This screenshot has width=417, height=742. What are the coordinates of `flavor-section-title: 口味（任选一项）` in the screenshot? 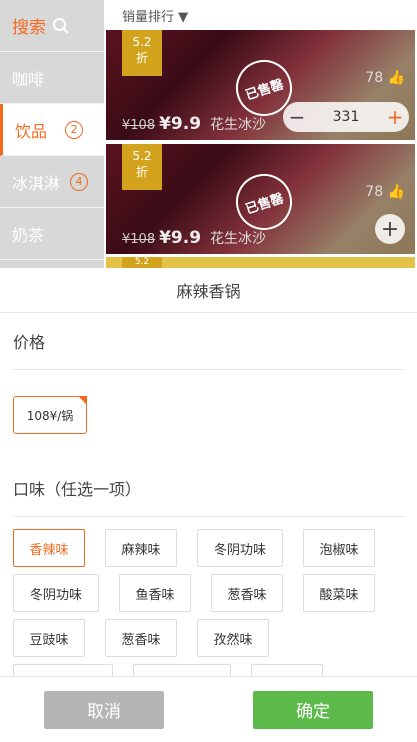 It's located at (208, 488).